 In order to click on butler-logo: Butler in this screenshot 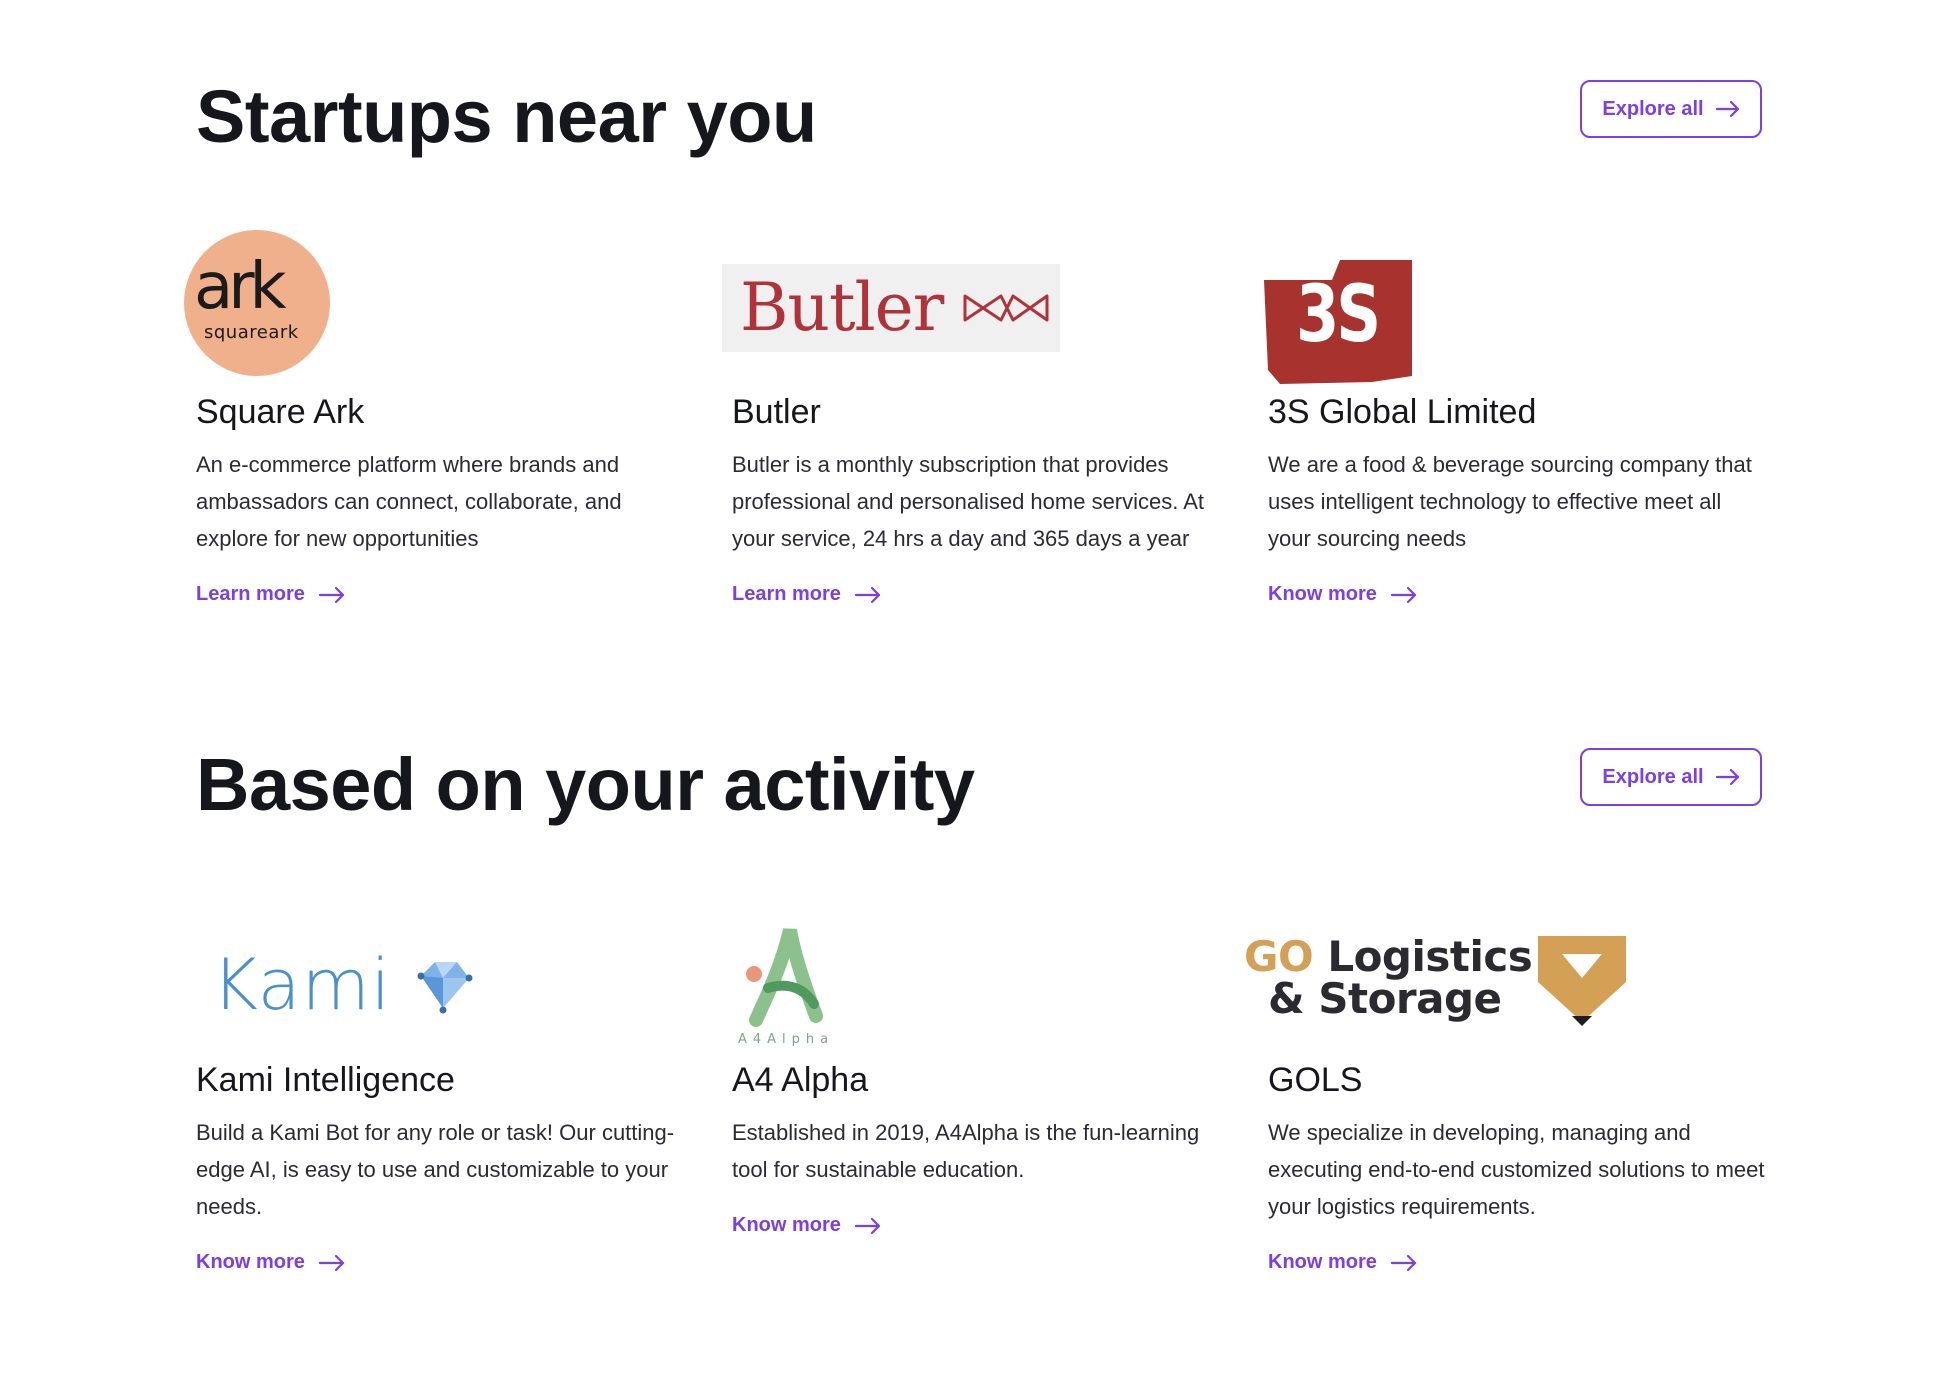, I will do `click(891, 308)`.